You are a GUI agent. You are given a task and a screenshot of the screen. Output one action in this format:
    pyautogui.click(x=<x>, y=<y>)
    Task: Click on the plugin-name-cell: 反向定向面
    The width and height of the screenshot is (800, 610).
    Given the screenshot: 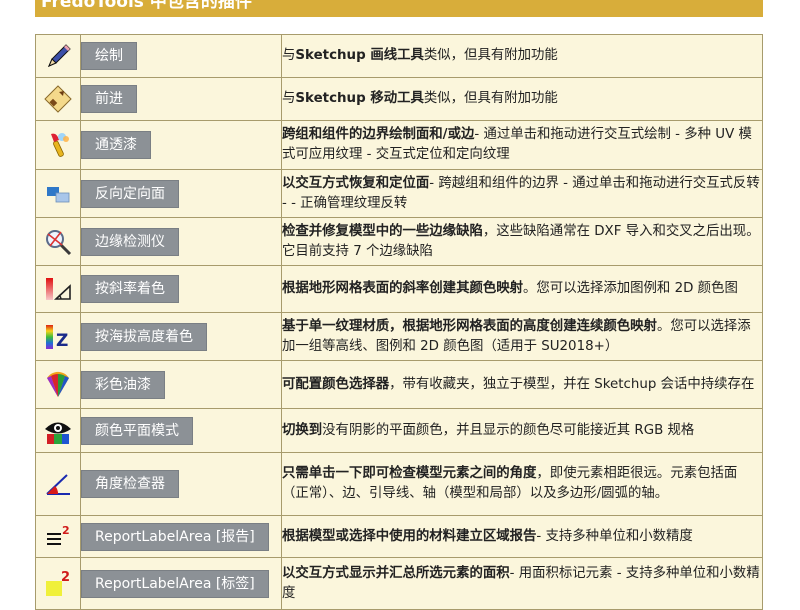 What is the action you would take?
    pyautogui.click(x=181, y=193)
    